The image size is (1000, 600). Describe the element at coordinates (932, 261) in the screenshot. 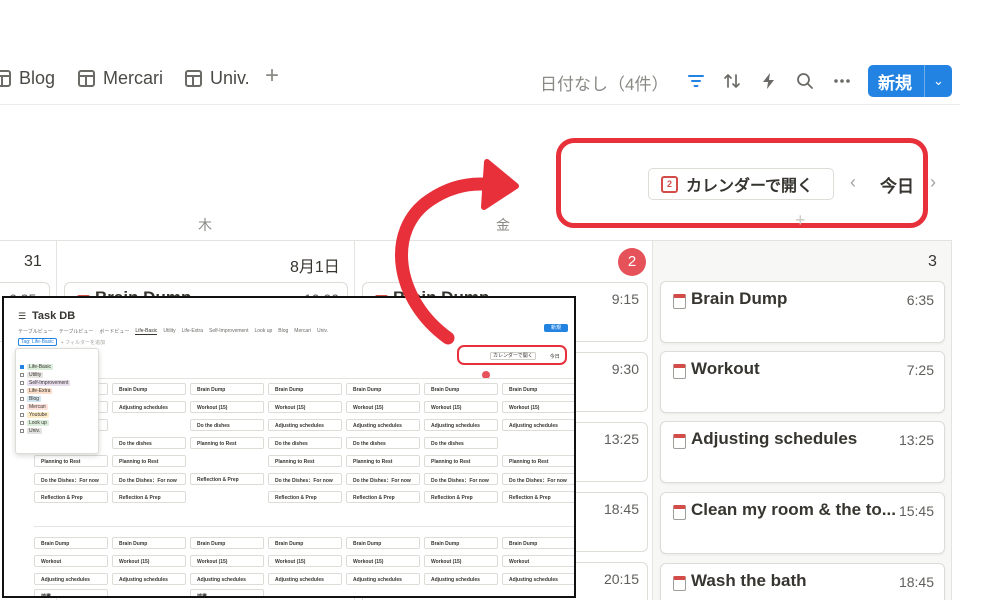

I see `day-number: 3` at that location.